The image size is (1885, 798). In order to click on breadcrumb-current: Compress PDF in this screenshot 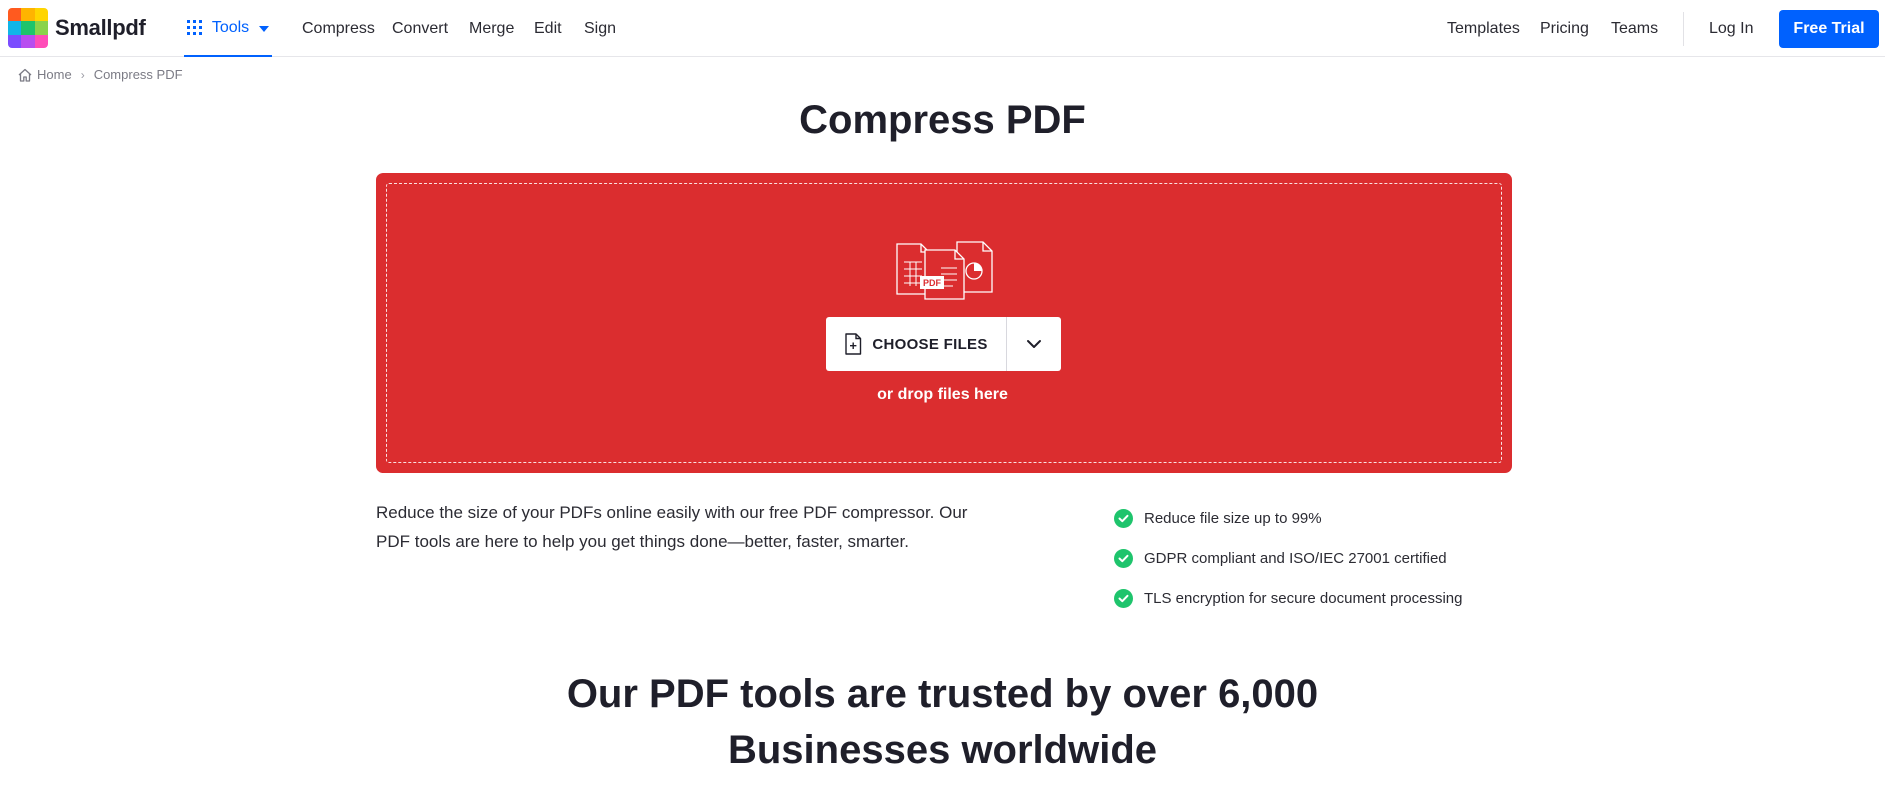, I will do `click(138, 74)`.